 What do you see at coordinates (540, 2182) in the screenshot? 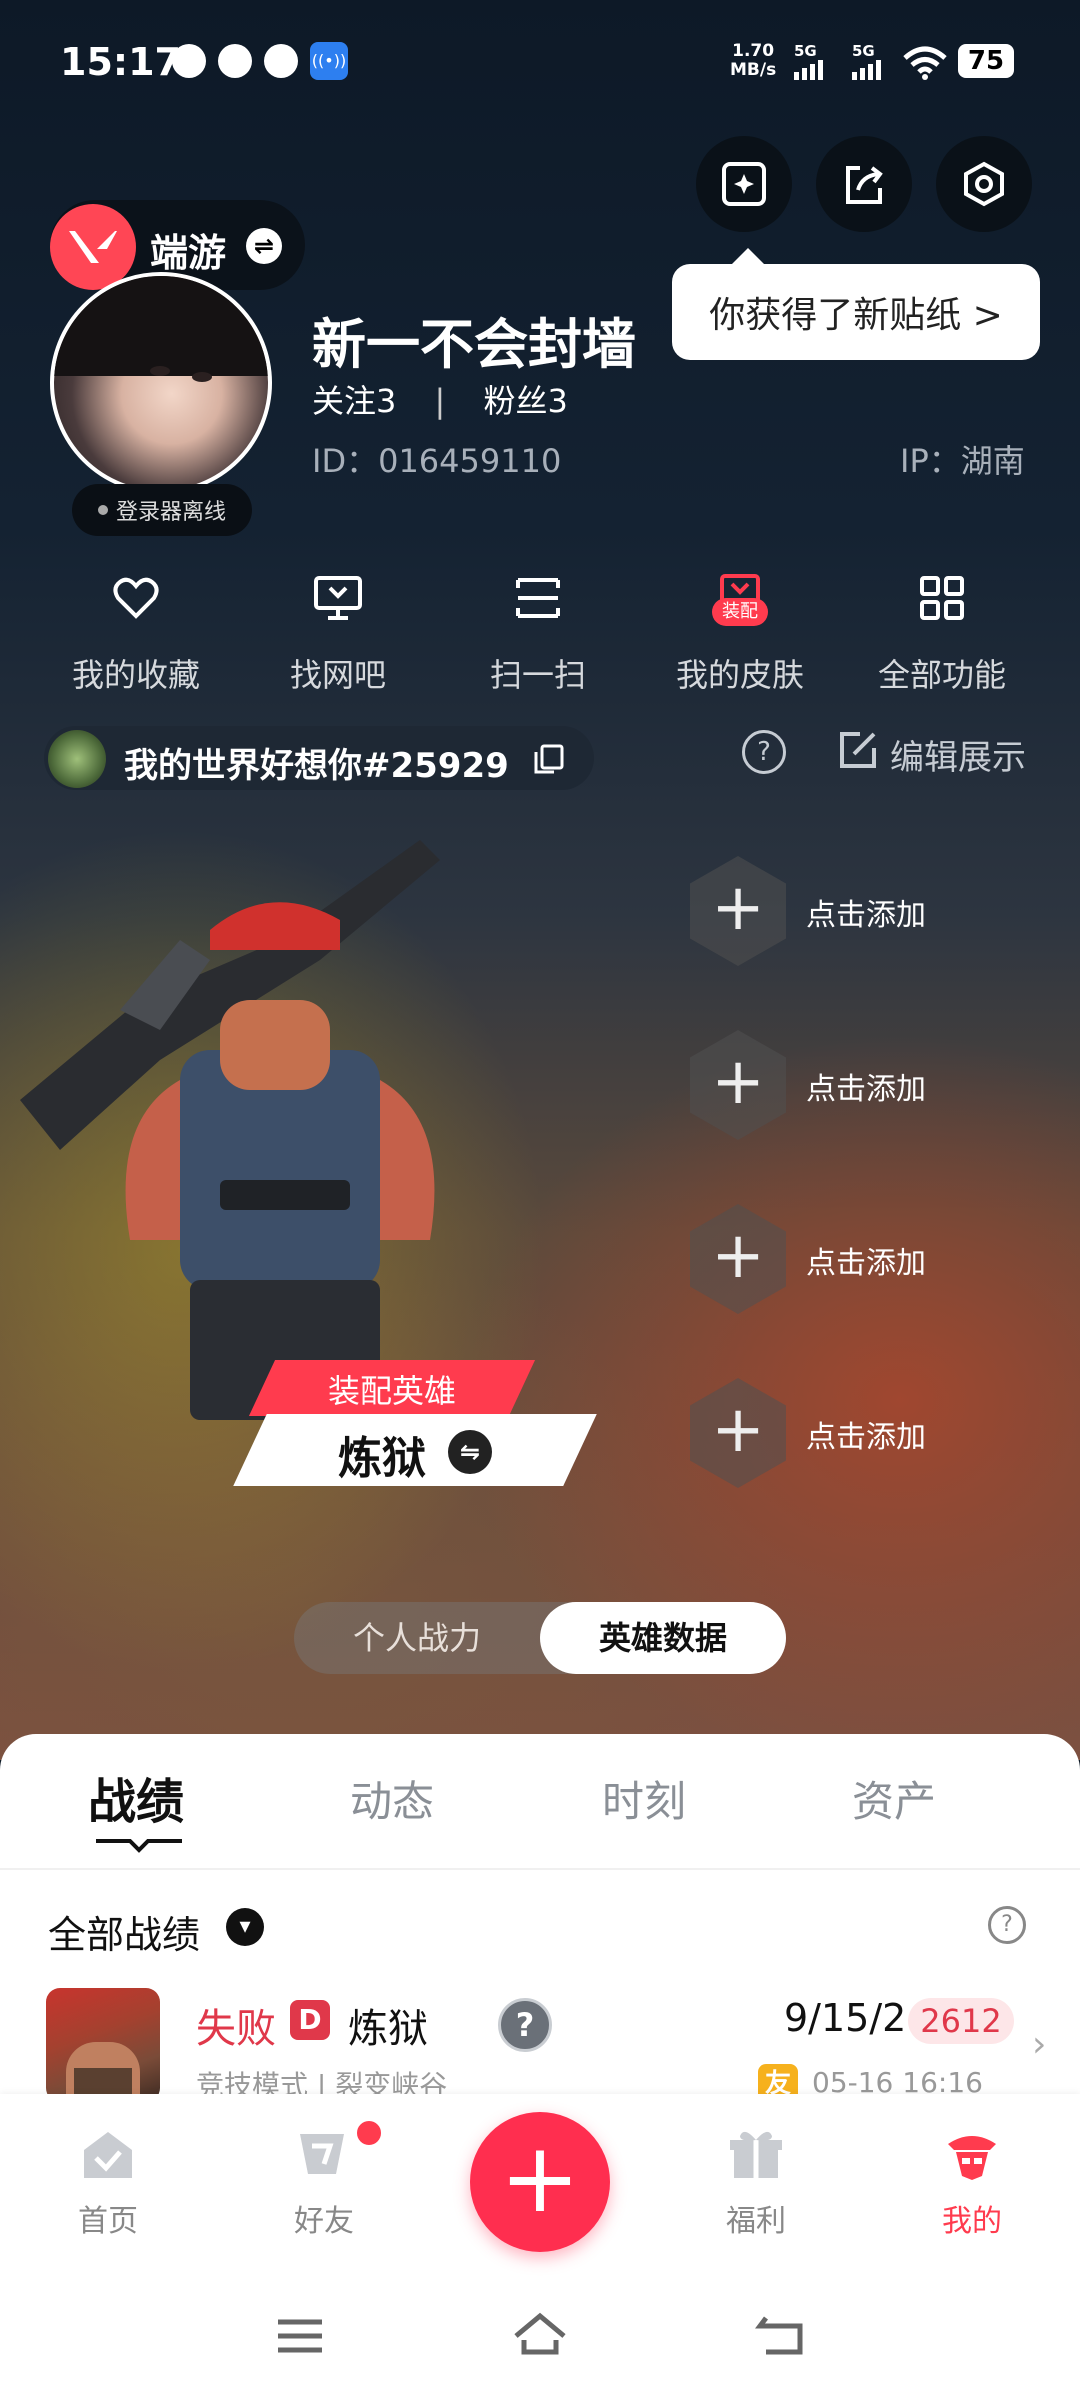
I see `create-post-button: +` at bounding box center [540, 2182].